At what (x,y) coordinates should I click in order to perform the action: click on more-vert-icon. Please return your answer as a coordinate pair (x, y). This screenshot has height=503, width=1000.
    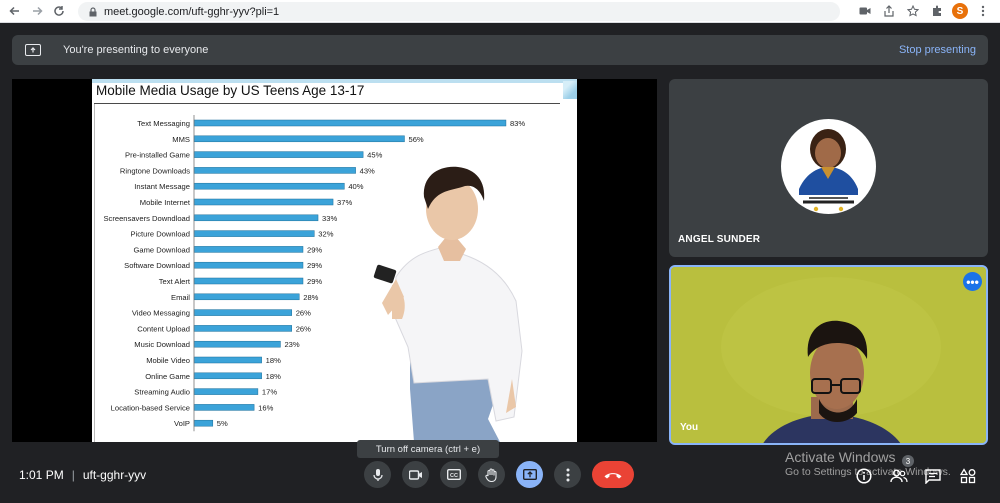
    Looking at the image, I should click on (567, 474).